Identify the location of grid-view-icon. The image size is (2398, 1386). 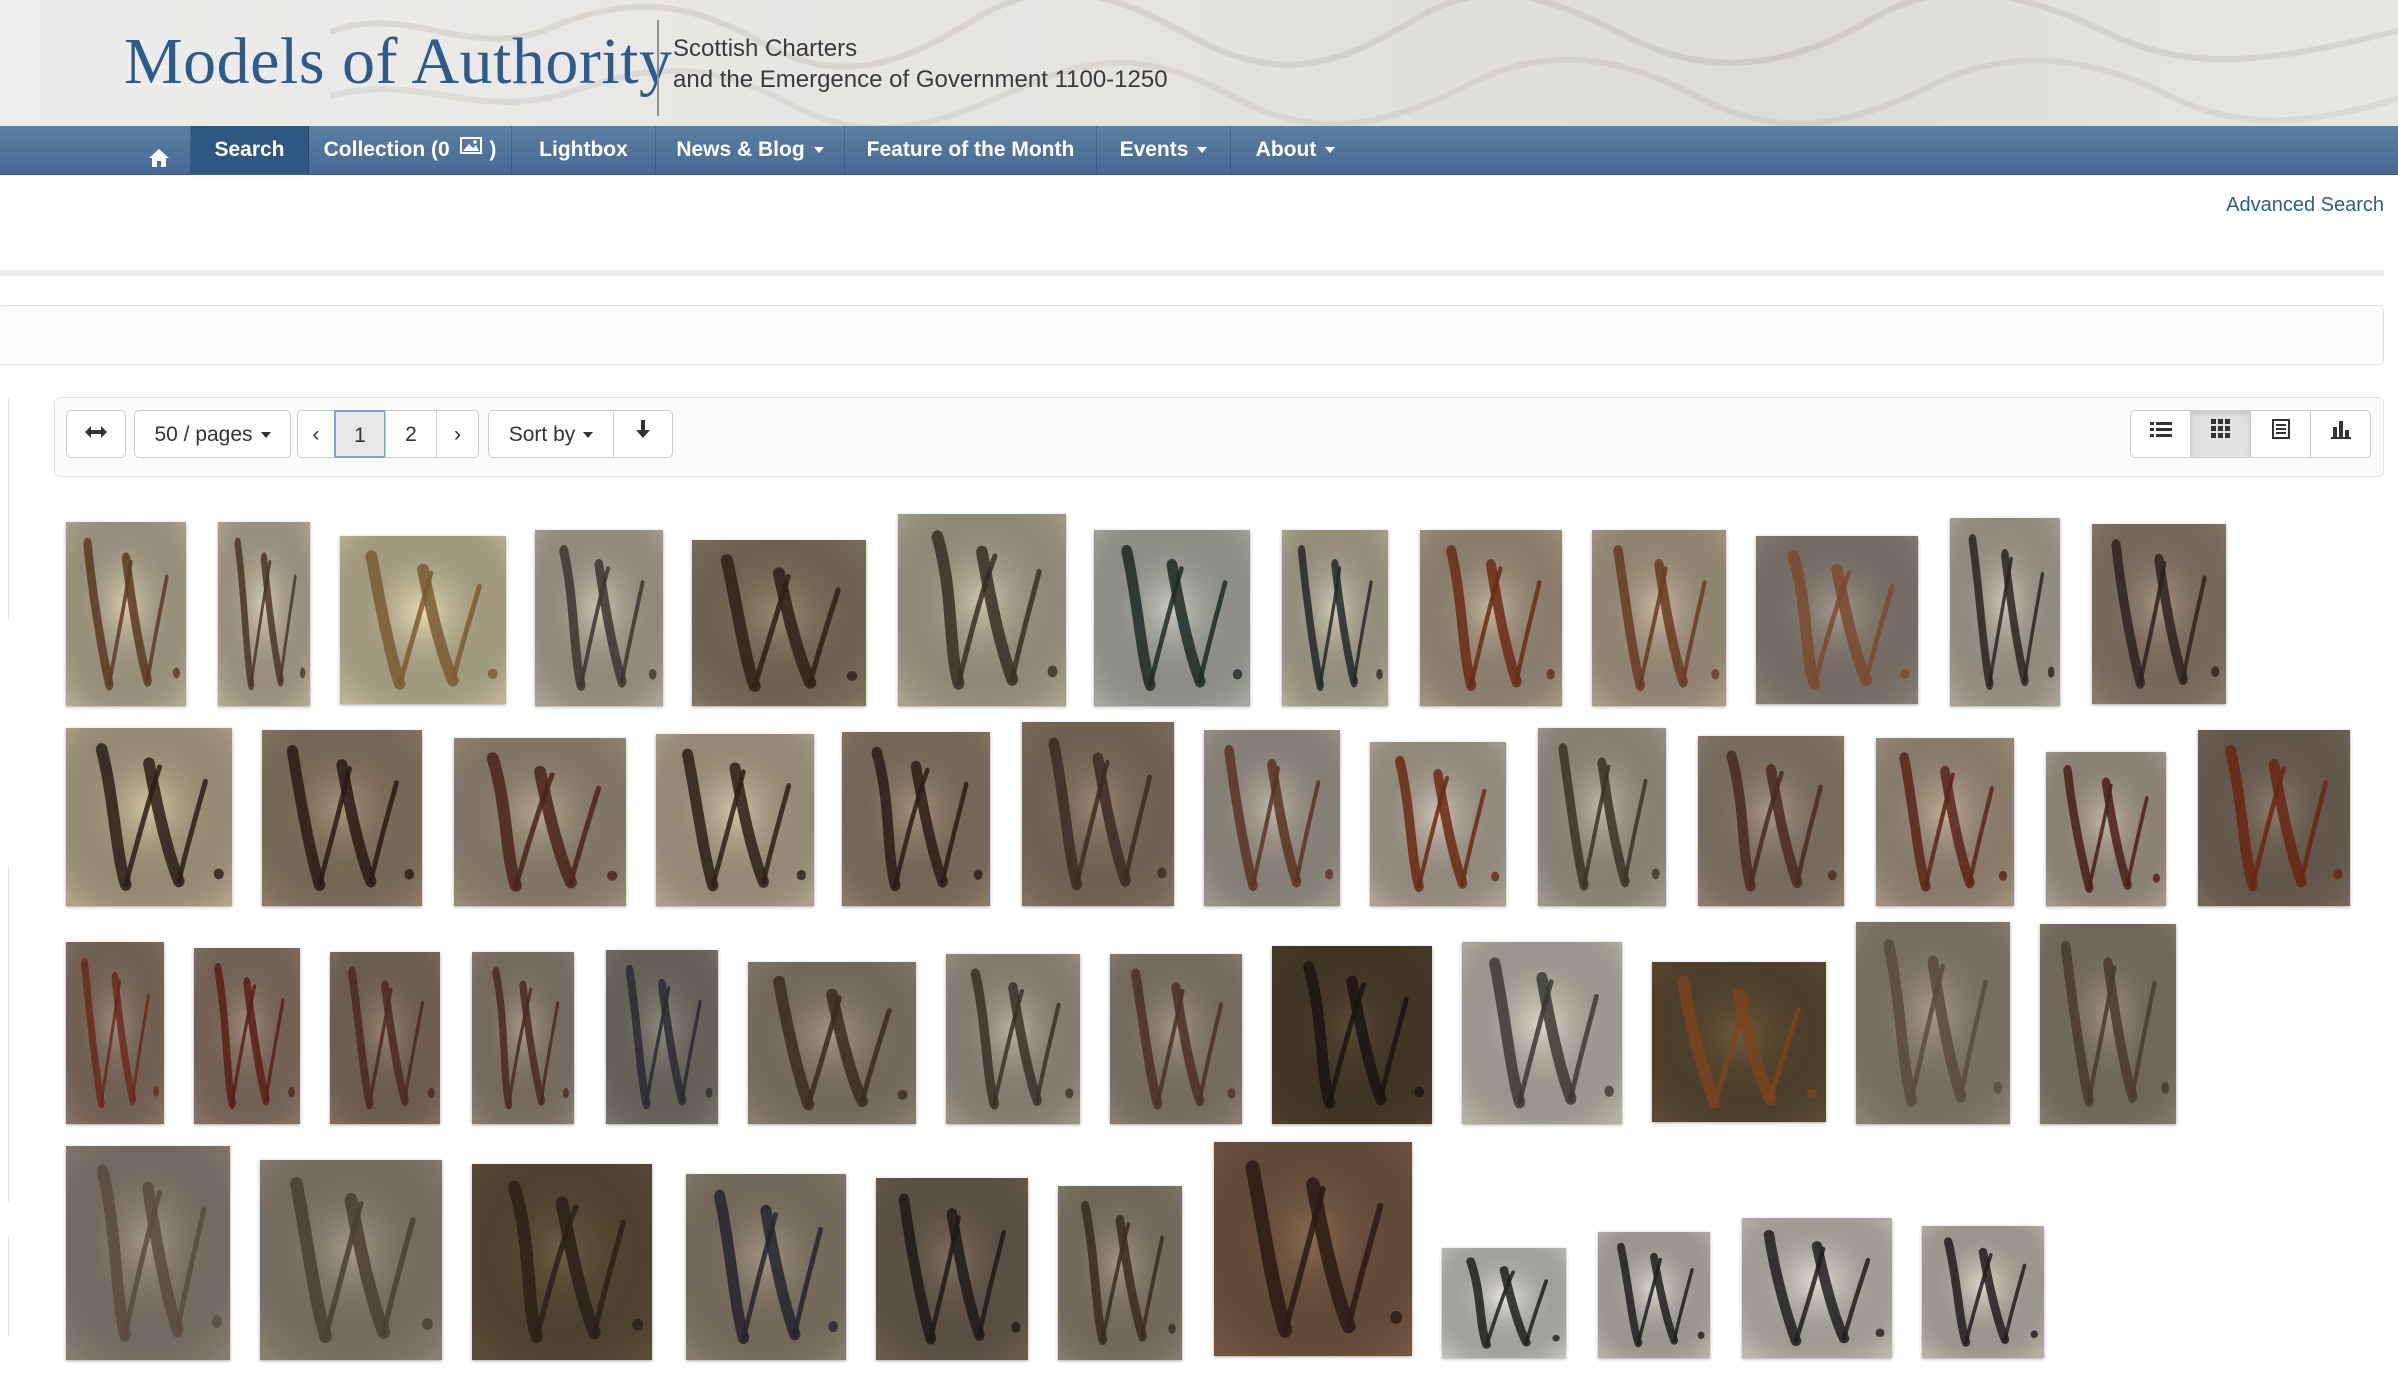
(2220, 433).